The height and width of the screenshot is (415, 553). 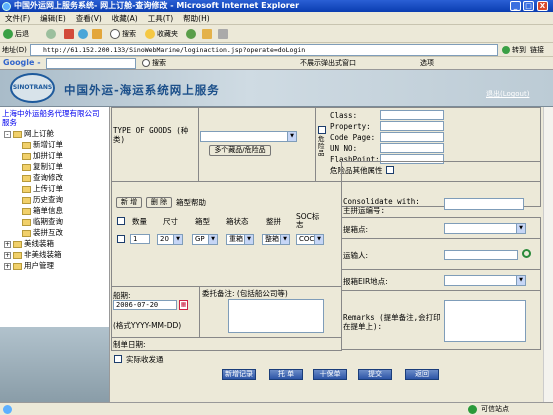 What do you see at coordinates (22, 62) in the screenshot?
I see `google-logo: Google -` at bounding box center [22, 62].